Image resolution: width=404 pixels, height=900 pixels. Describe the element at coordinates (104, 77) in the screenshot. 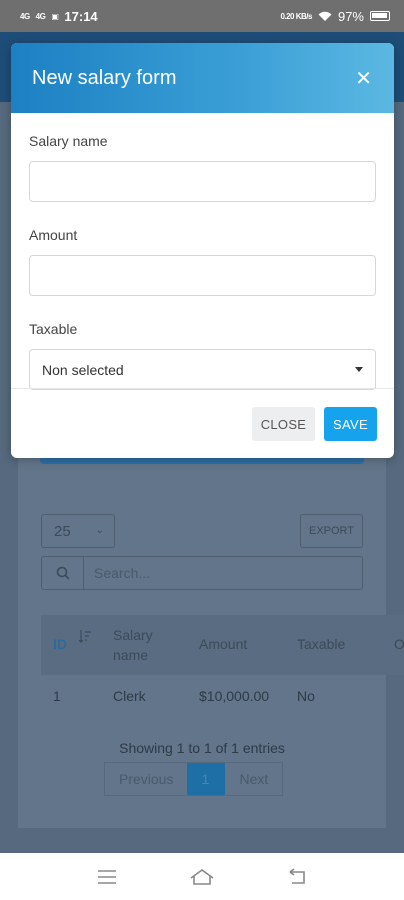

I see `modal-title: New salary form` at that location.